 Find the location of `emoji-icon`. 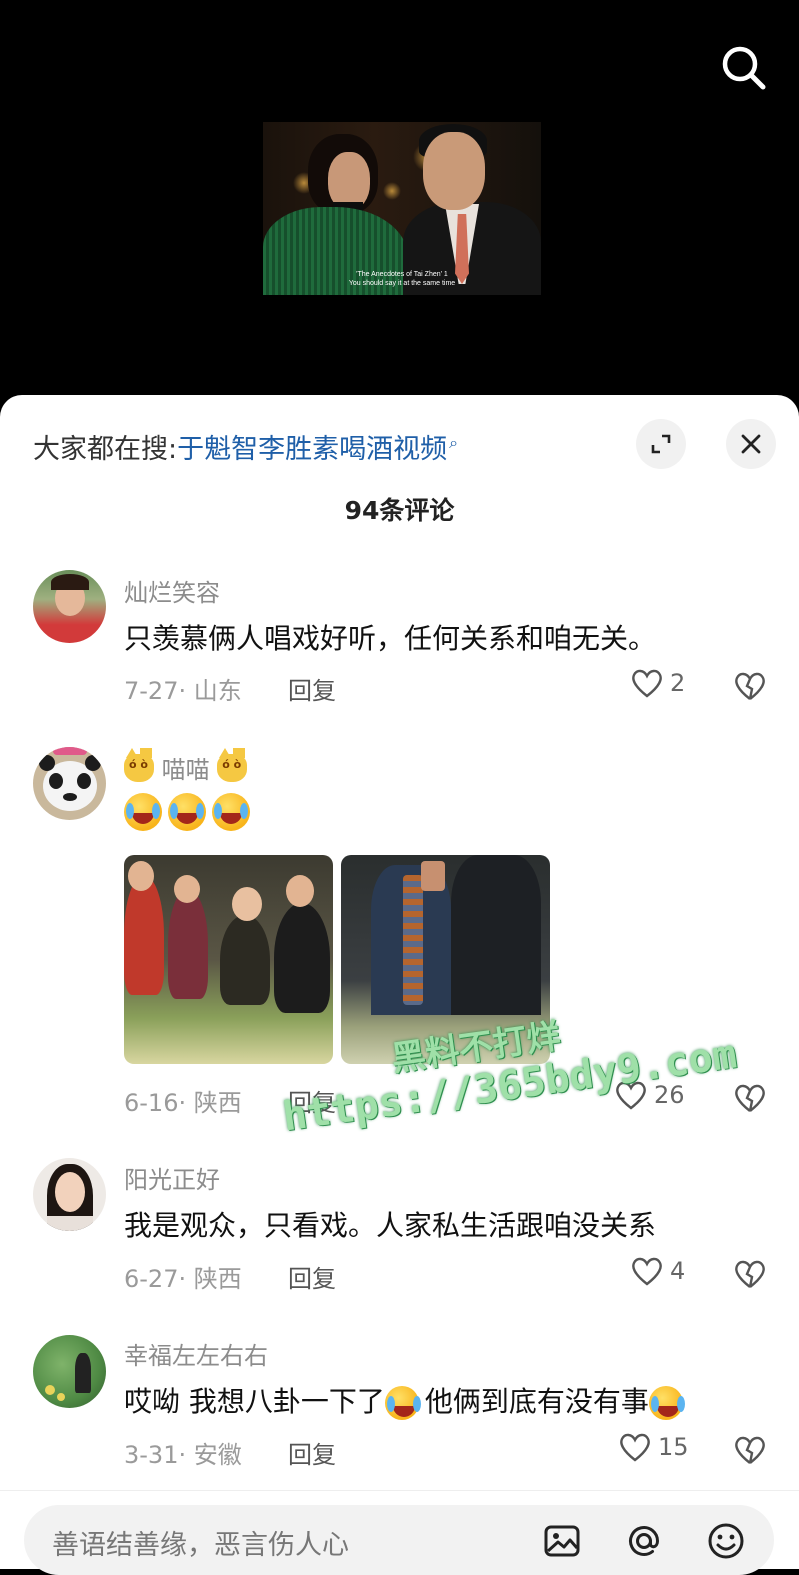

emoji-icon is located at coordinates (726, 1541).